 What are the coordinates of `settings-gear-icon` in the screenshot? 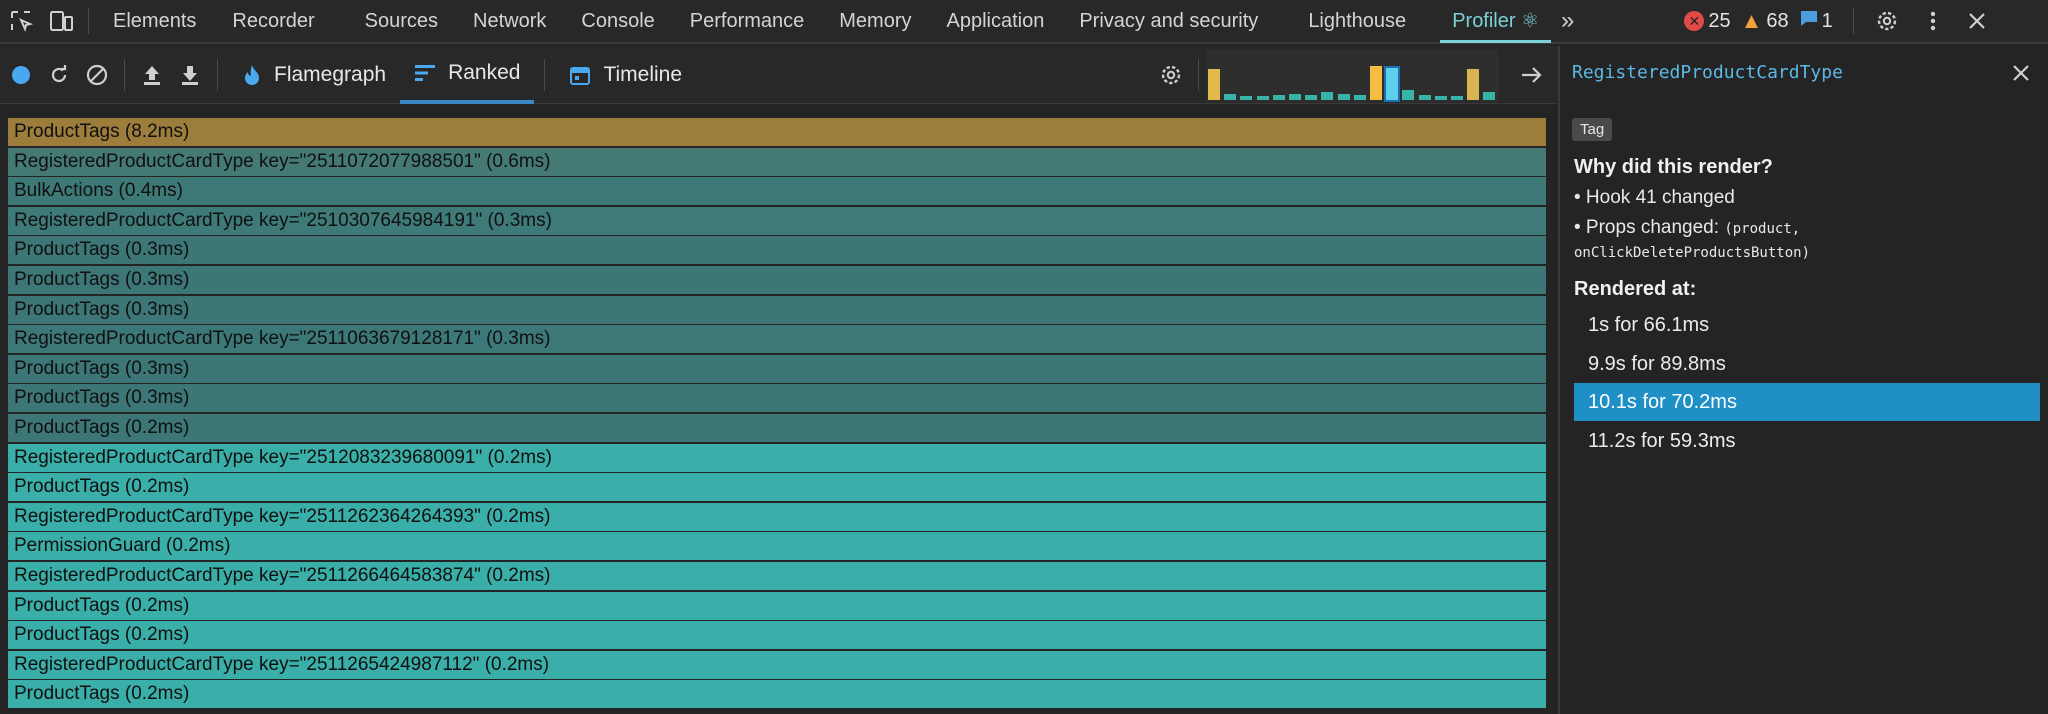 It's located at (1887, 21).